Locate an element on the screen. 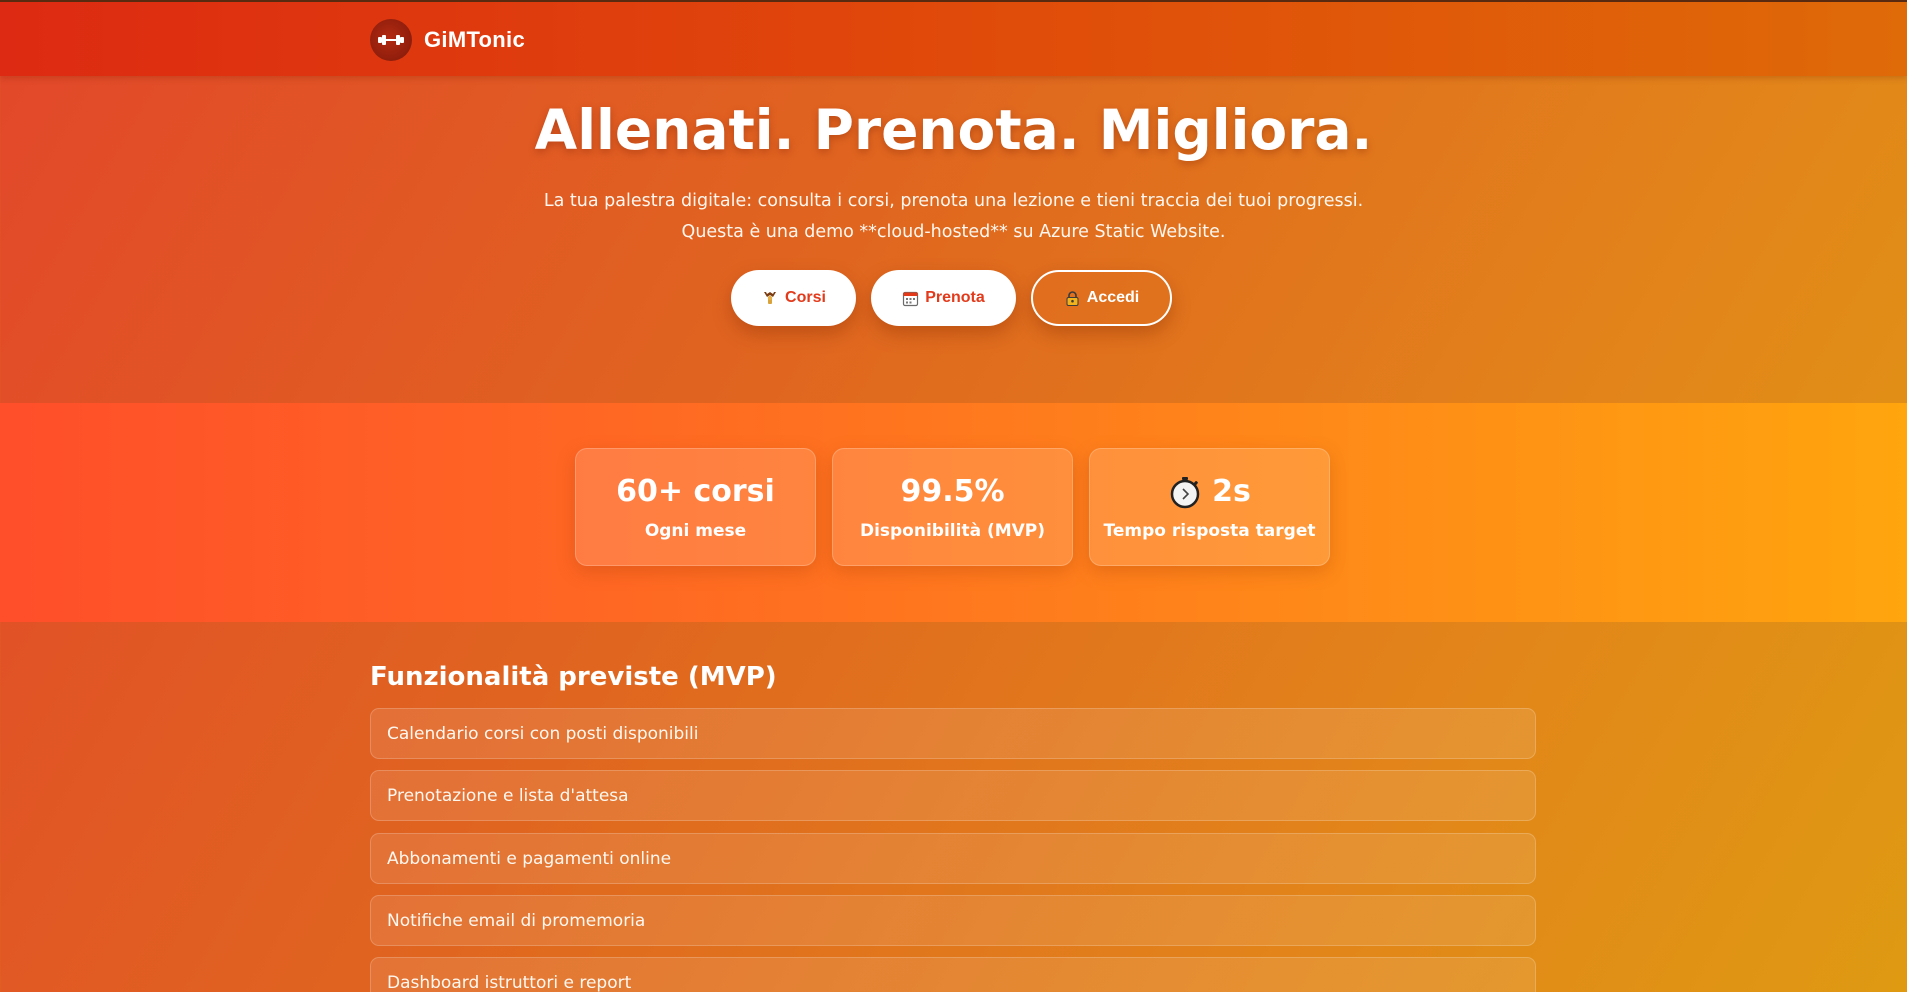  corsi-button-label: Corsi is located at coordinates (805, 297).